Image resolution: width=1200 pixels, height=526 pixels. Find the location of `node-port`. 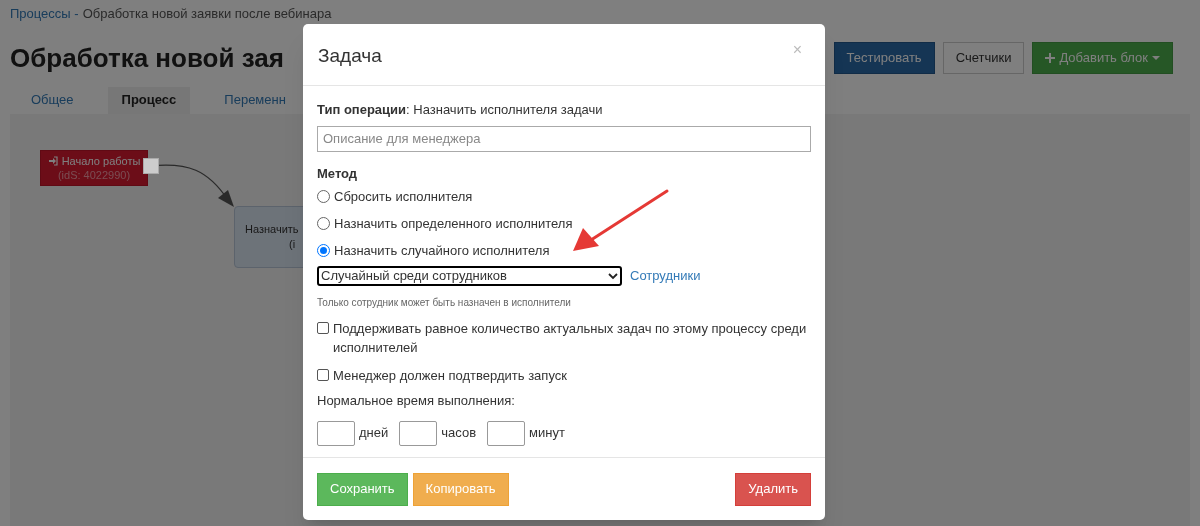

node-port is located at coordinates (151, 165).